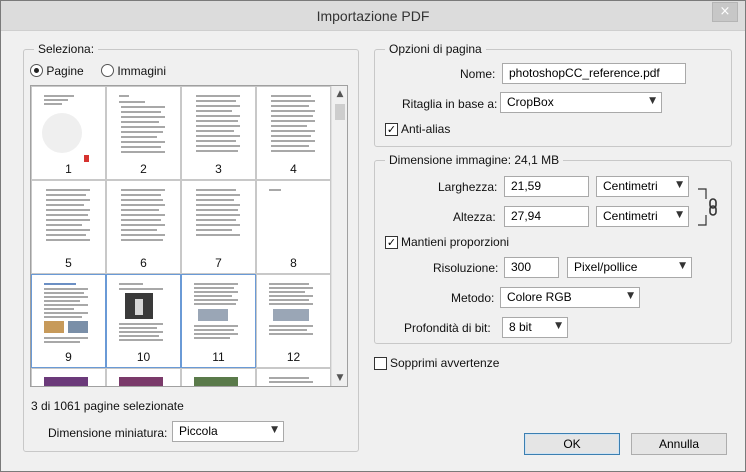  I want to click on thumbnail-number: 7, so click(218, 263).